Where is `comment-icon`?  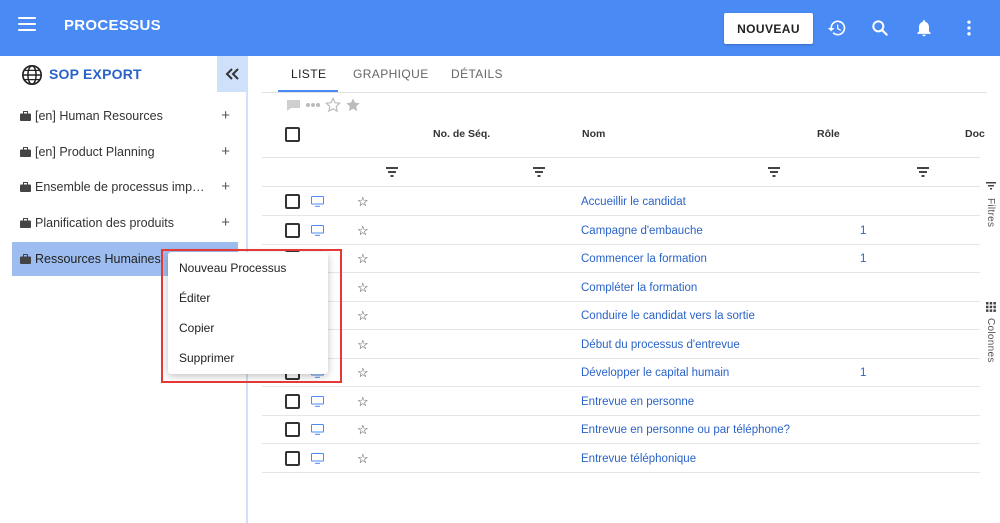
comment-icon is located at coordinates (293, 105).